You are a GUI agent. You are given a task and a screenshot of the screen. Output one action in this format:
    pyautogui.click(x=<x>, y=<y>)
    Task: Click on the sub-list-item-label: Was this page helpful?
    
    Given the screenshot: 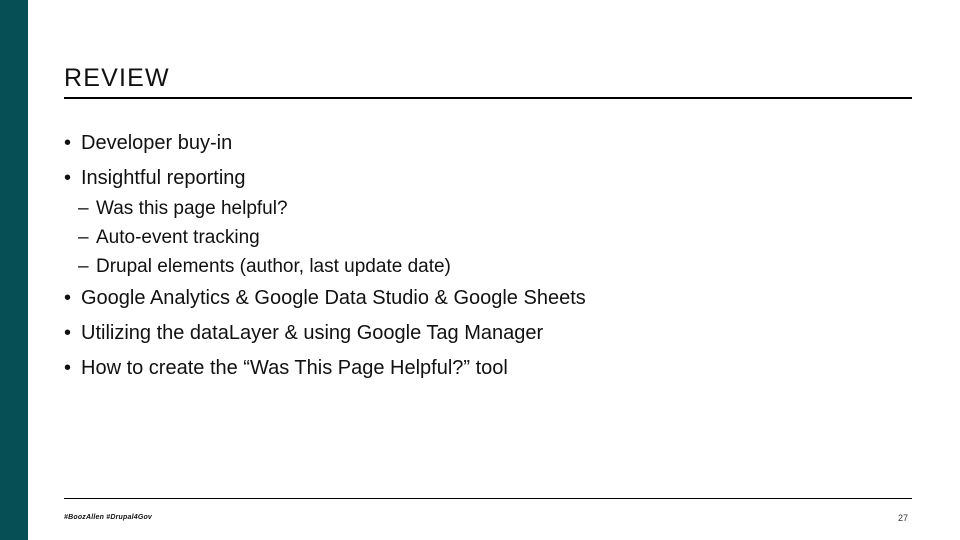 What is the action you would take?
    pyautogui.click(x=192, y=208)
    